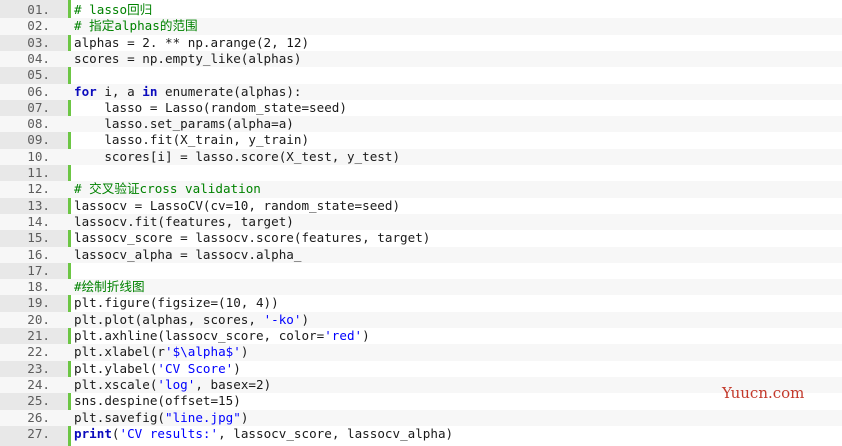  Describe the element at coordinates (38, 384) in the screenshot. I see `line-number: 24.` at that location.